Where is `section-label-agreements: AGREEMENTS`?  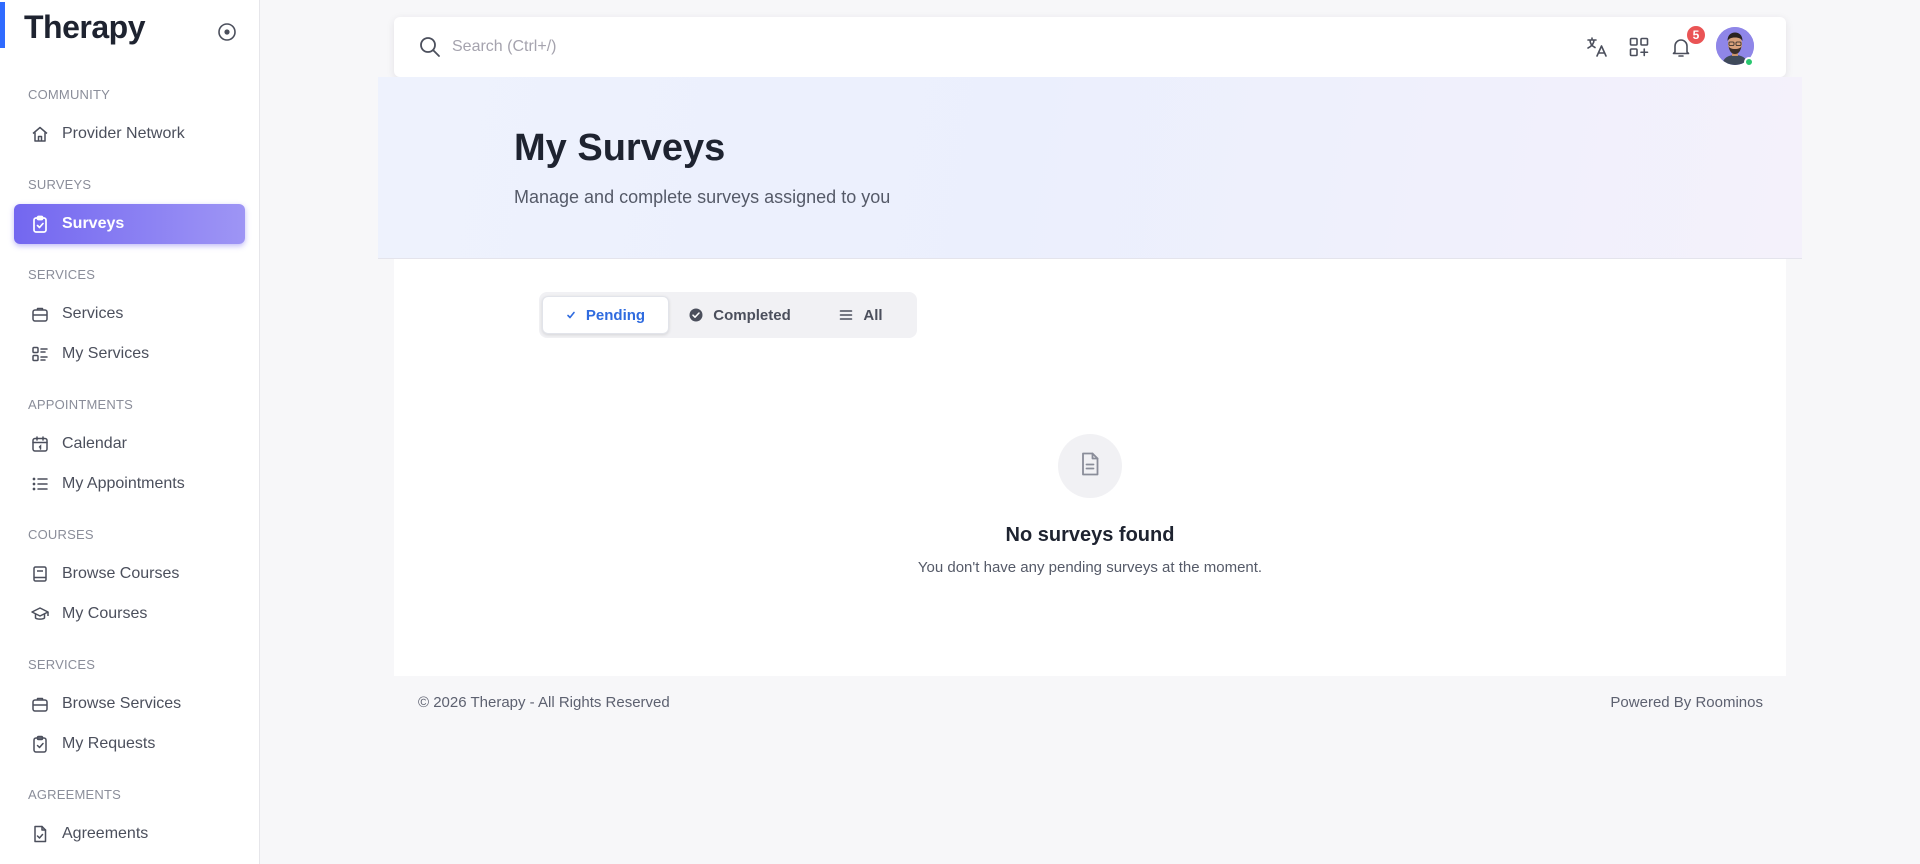 section-label-agreements: AGREEMENTS is located at coordinates (75, 794).